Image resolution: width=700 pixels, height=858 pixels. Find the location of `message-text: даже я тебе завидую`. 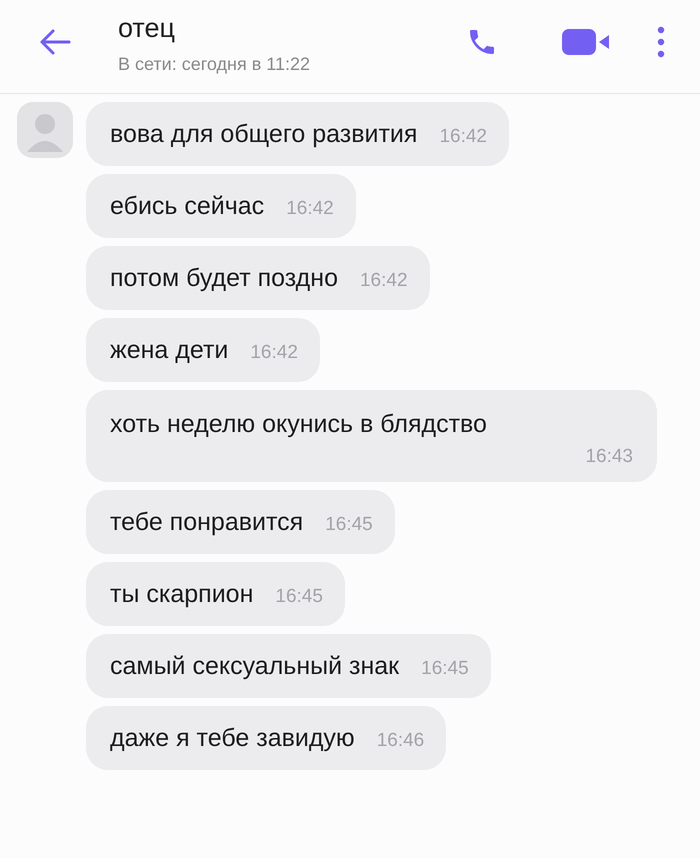

message-text: даже я тебе завидую is located at coordinates (232, 738).